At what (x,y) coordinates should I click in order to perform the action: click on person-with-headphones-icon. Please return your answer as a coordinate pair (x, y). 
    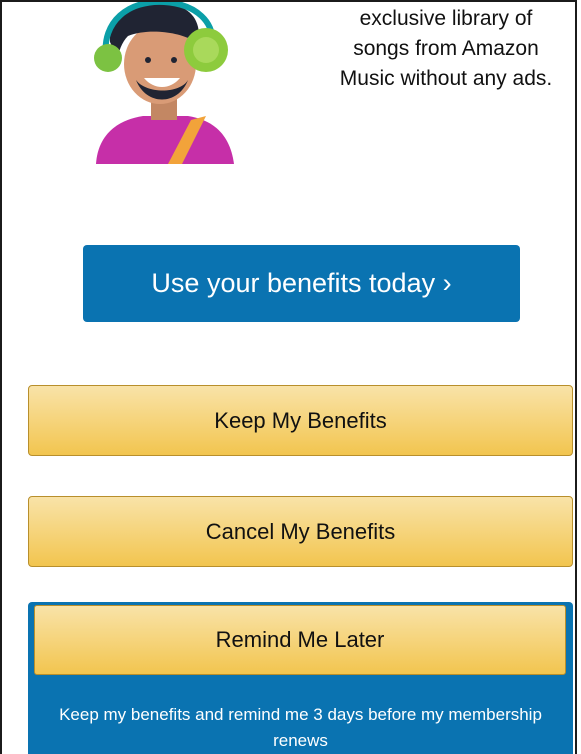
    Looking at the image, I should click on (168, 87).